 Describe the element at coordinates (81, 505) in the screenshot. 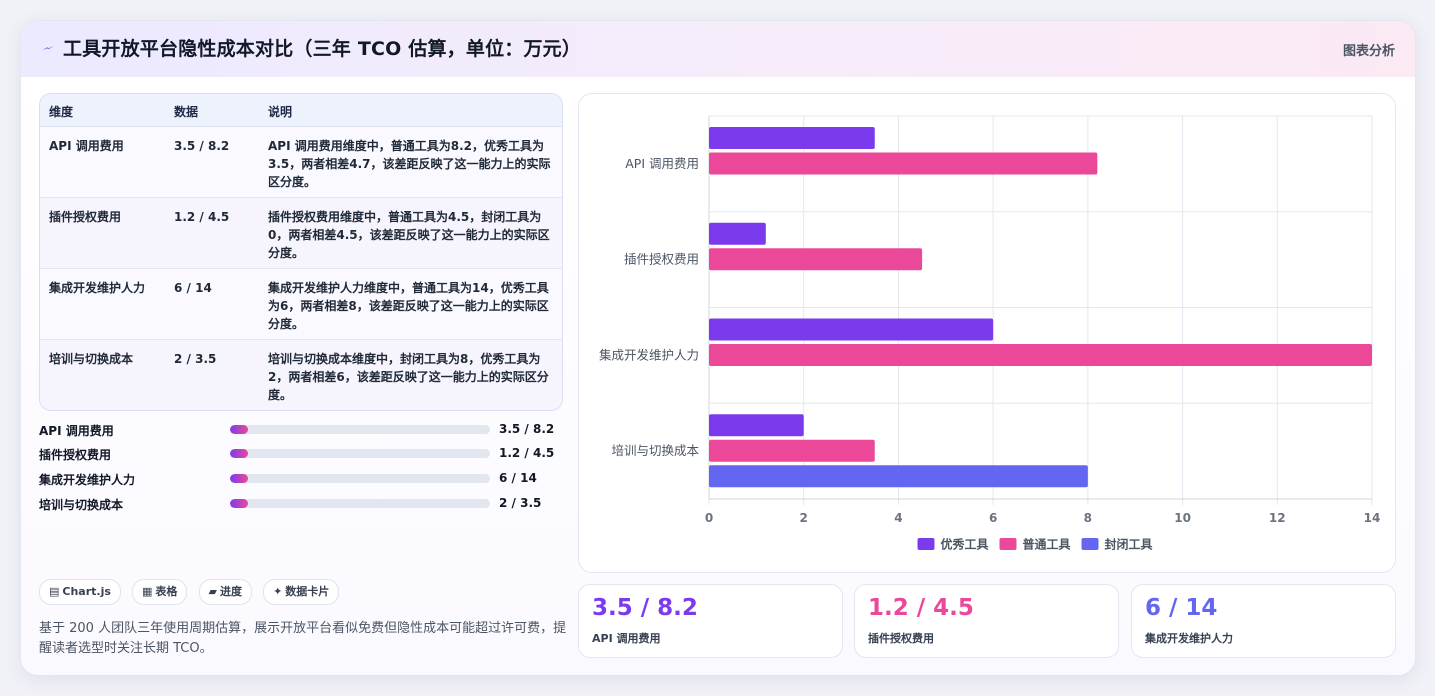

I see `progress-label: 培训与切换成本` at that location.